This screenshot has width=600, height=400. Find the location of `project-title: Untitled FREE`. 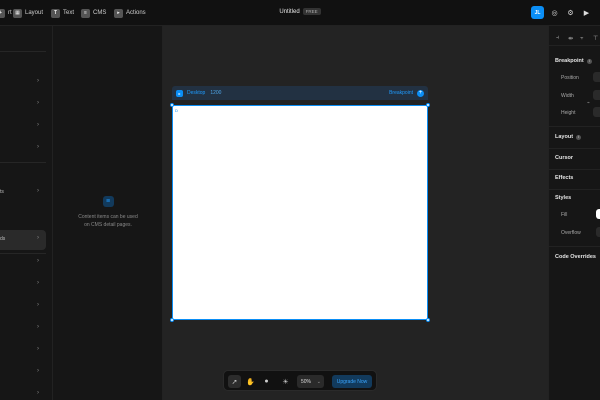

project-title: Untitled FREE is located at coordinates (300, 11).